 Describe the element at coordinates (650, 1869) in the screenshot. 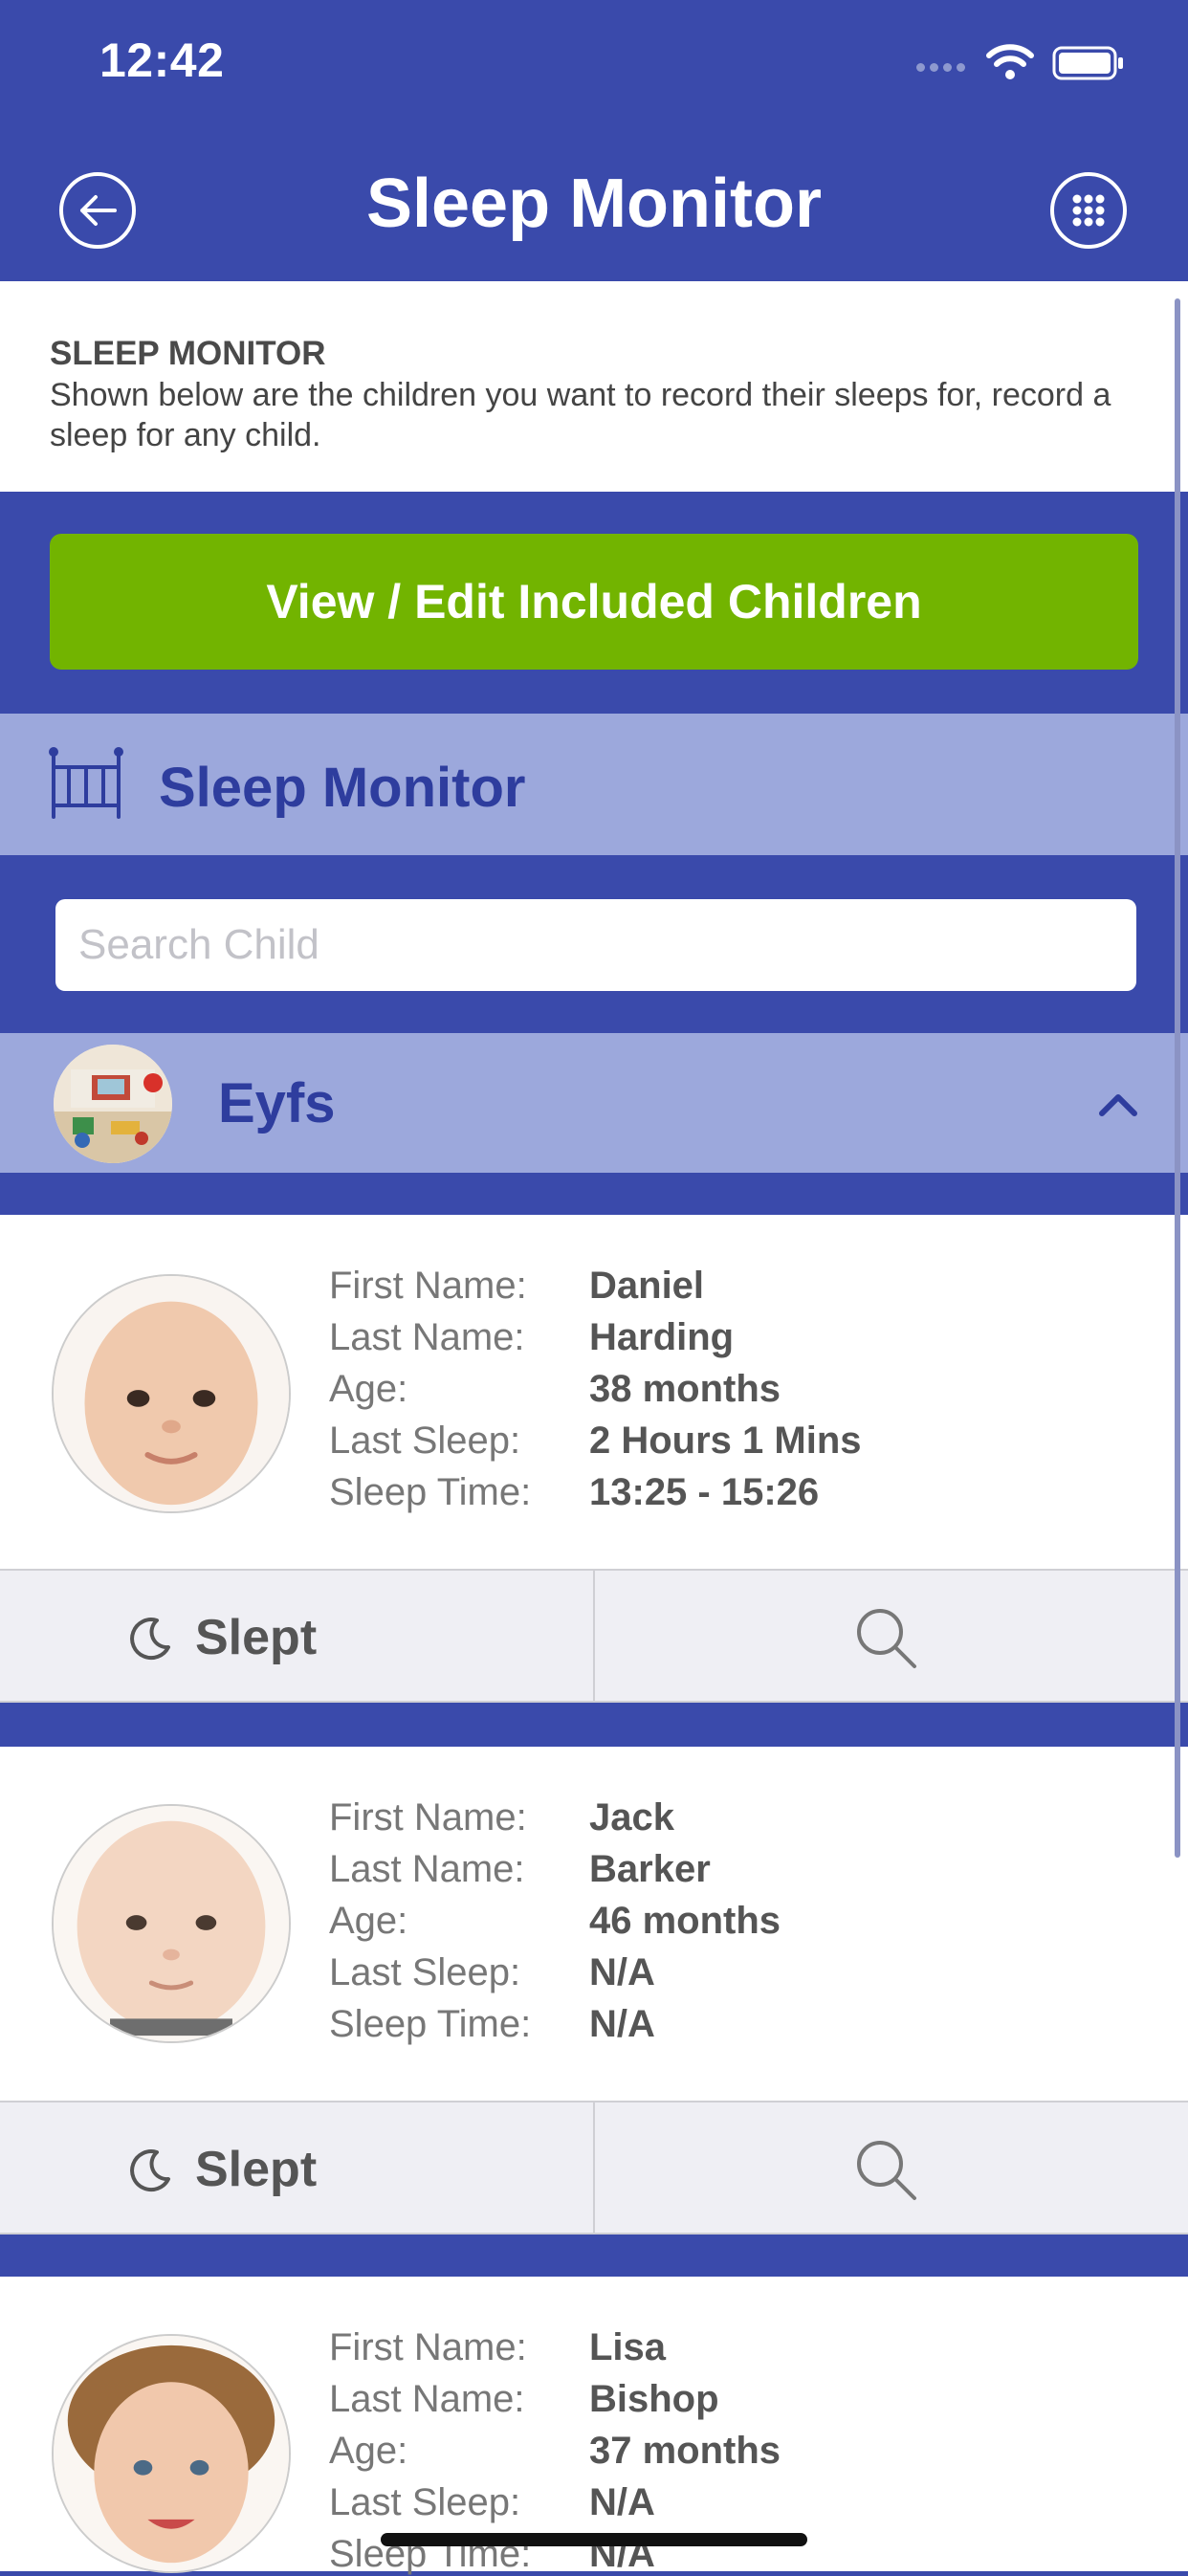

I see `last-name-value: Barker` at that location.